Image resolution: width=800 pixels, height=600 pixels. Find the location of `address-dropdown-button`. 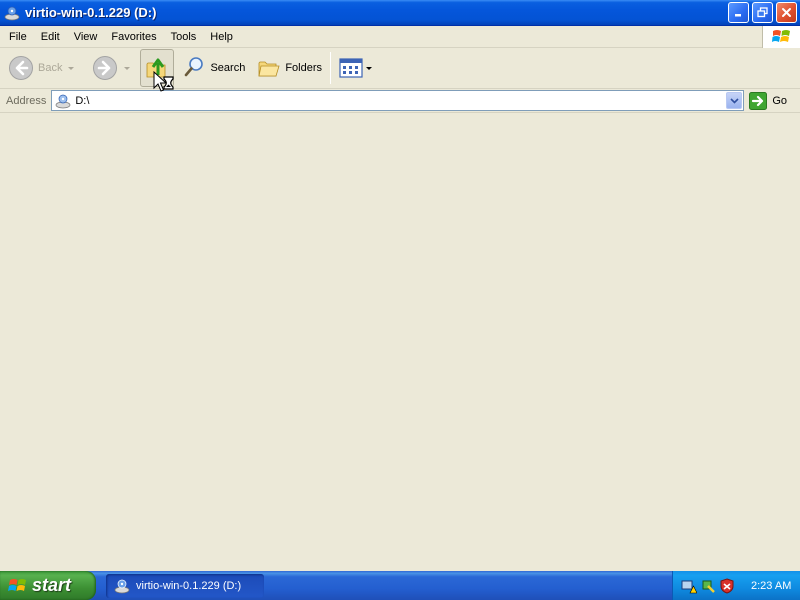

address-dropdown-button is located at coordinates (734, 100).